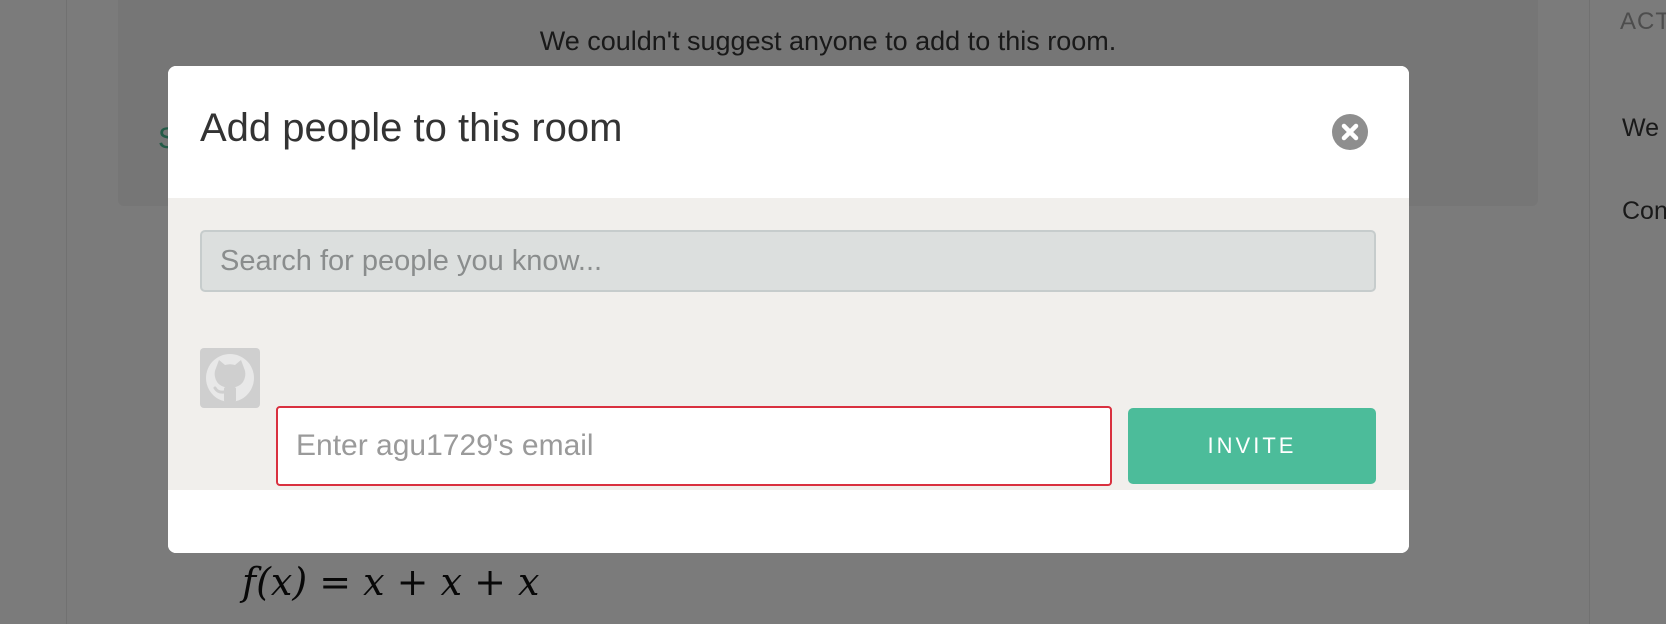 The height and width of the screenshot is (624, 1666). I want to click on close-x-glyph, so click(1350, 132).